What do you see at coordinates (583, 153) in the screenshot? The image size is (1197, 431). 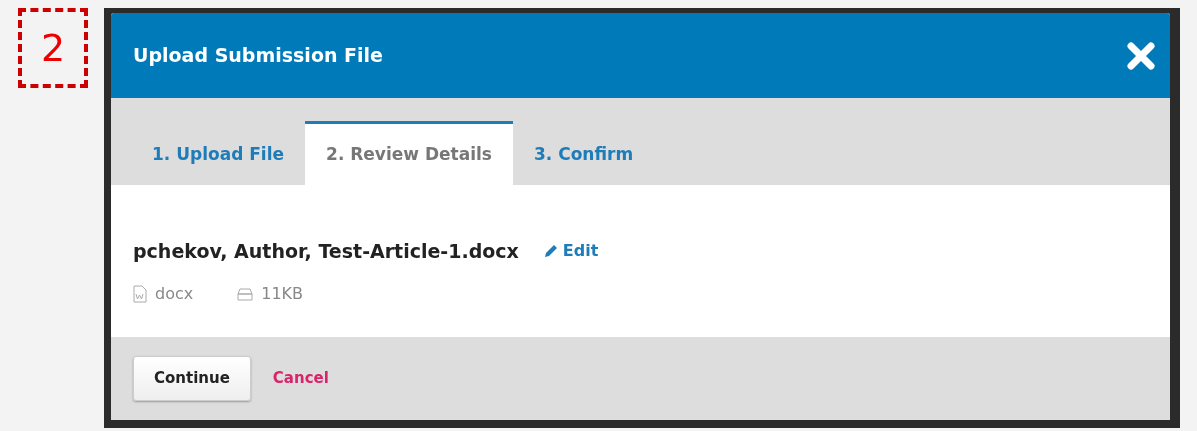 I see `step-tab: 3. Confirm` at bounding box center [583, 153].